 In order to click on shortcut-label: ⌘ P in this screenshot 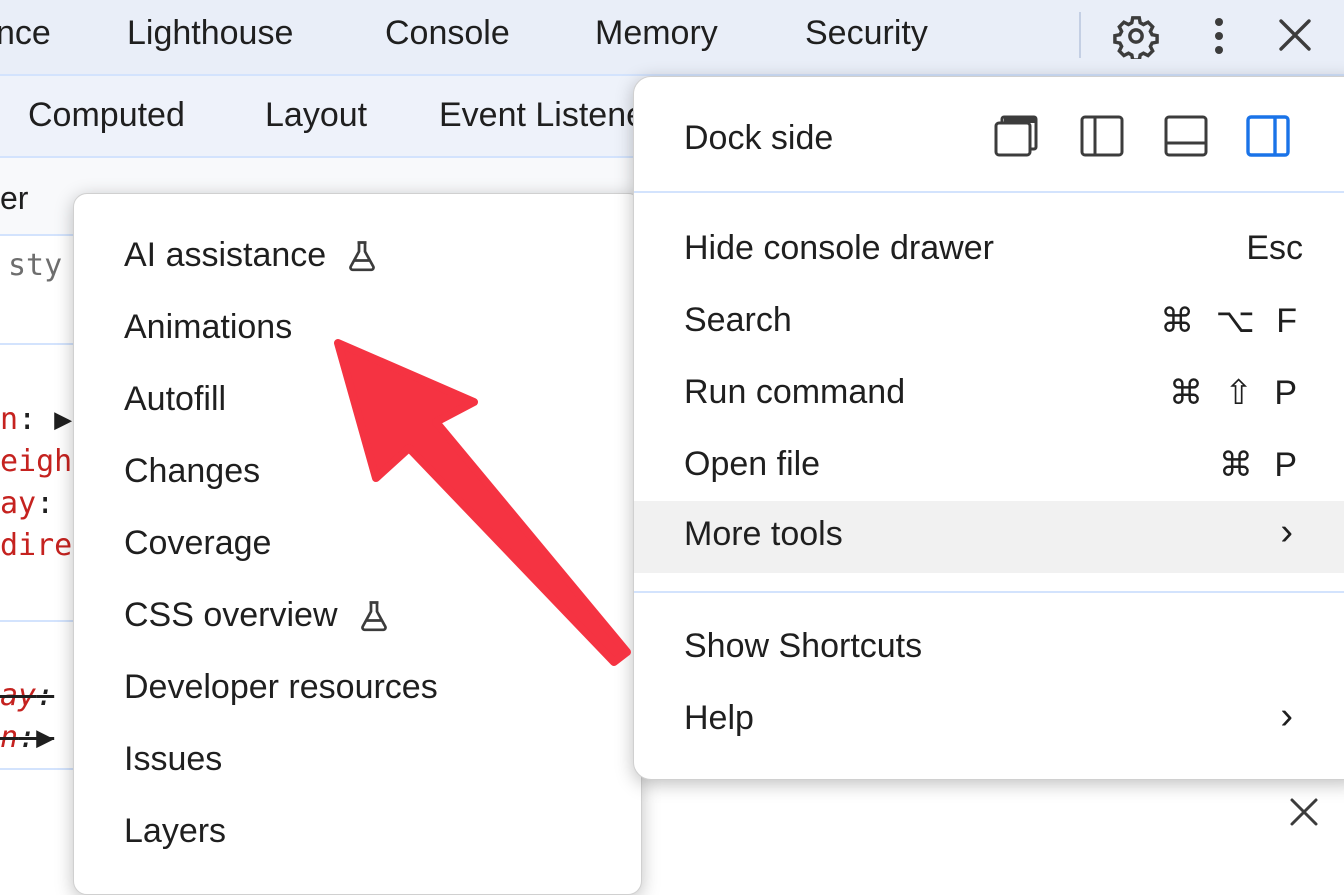, I will do `click(1260, 465)`.